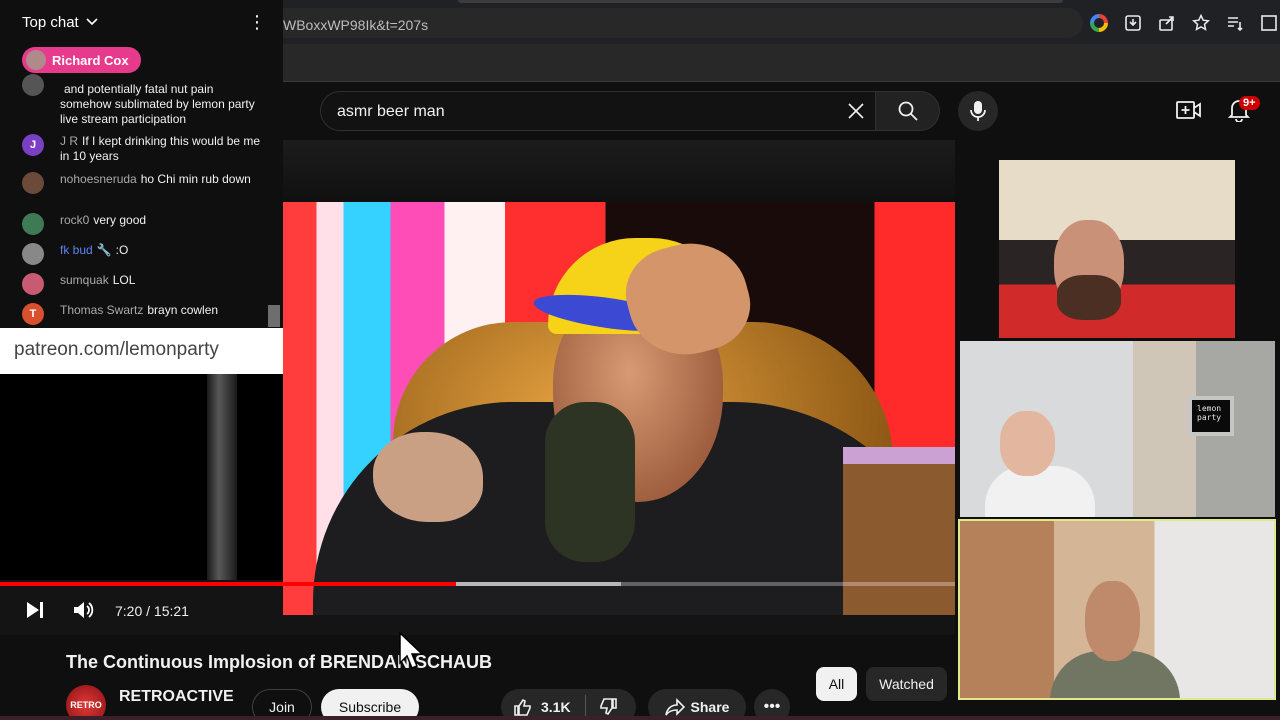 Image resolution: width=1280 pixels, height=720 pixels. I want to click on chat-message: rock0 very good, so click(142, 224).